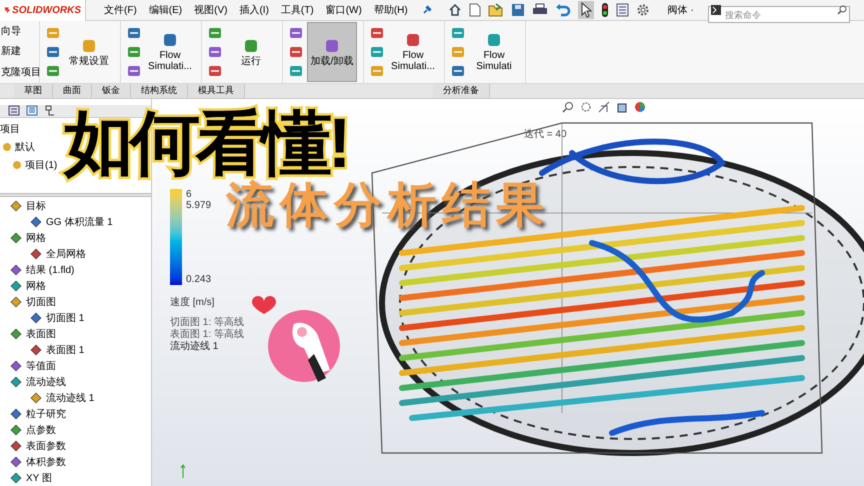 The width and height of the screenshot is (864, 486). What do you see at coordinates (643, 10) in the screenshot?
I see `settings-icon` at bounding box center [643, 10].